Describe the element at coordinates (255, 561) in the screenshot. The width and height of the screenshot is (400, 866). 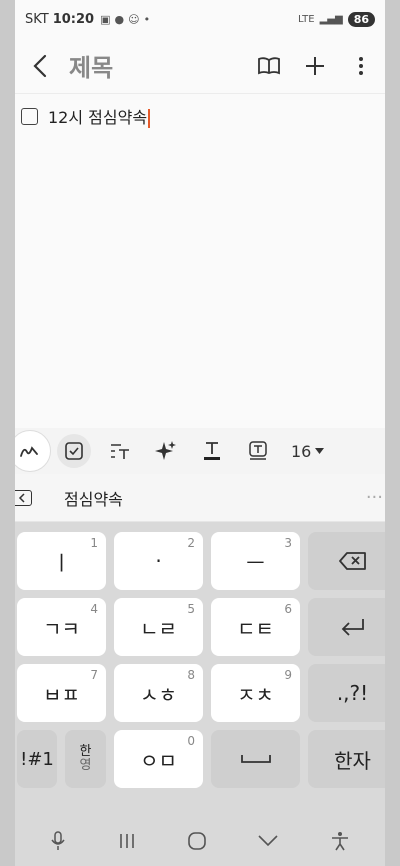
I see `key-3: ㅡ3` at that location.